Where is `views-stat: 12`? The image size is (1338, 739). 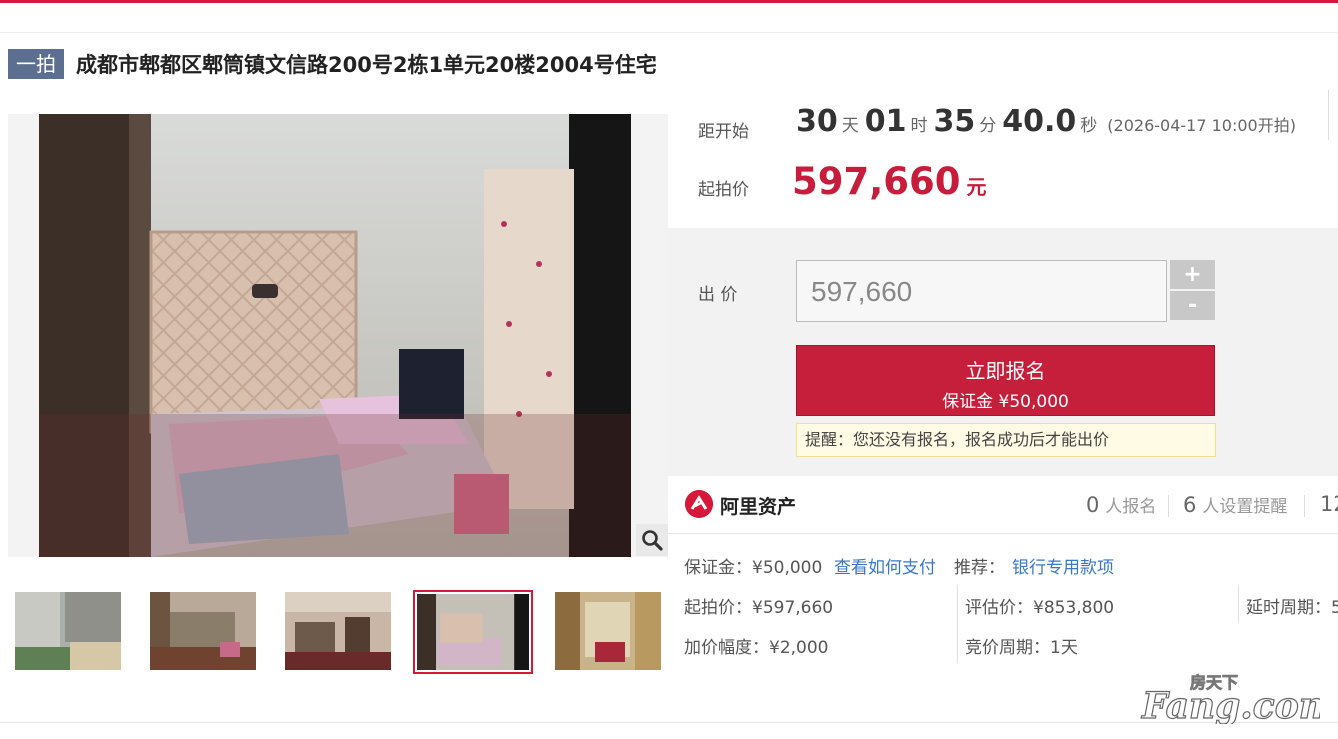 views-stat: 12 is located at coordinates (1329, 504).